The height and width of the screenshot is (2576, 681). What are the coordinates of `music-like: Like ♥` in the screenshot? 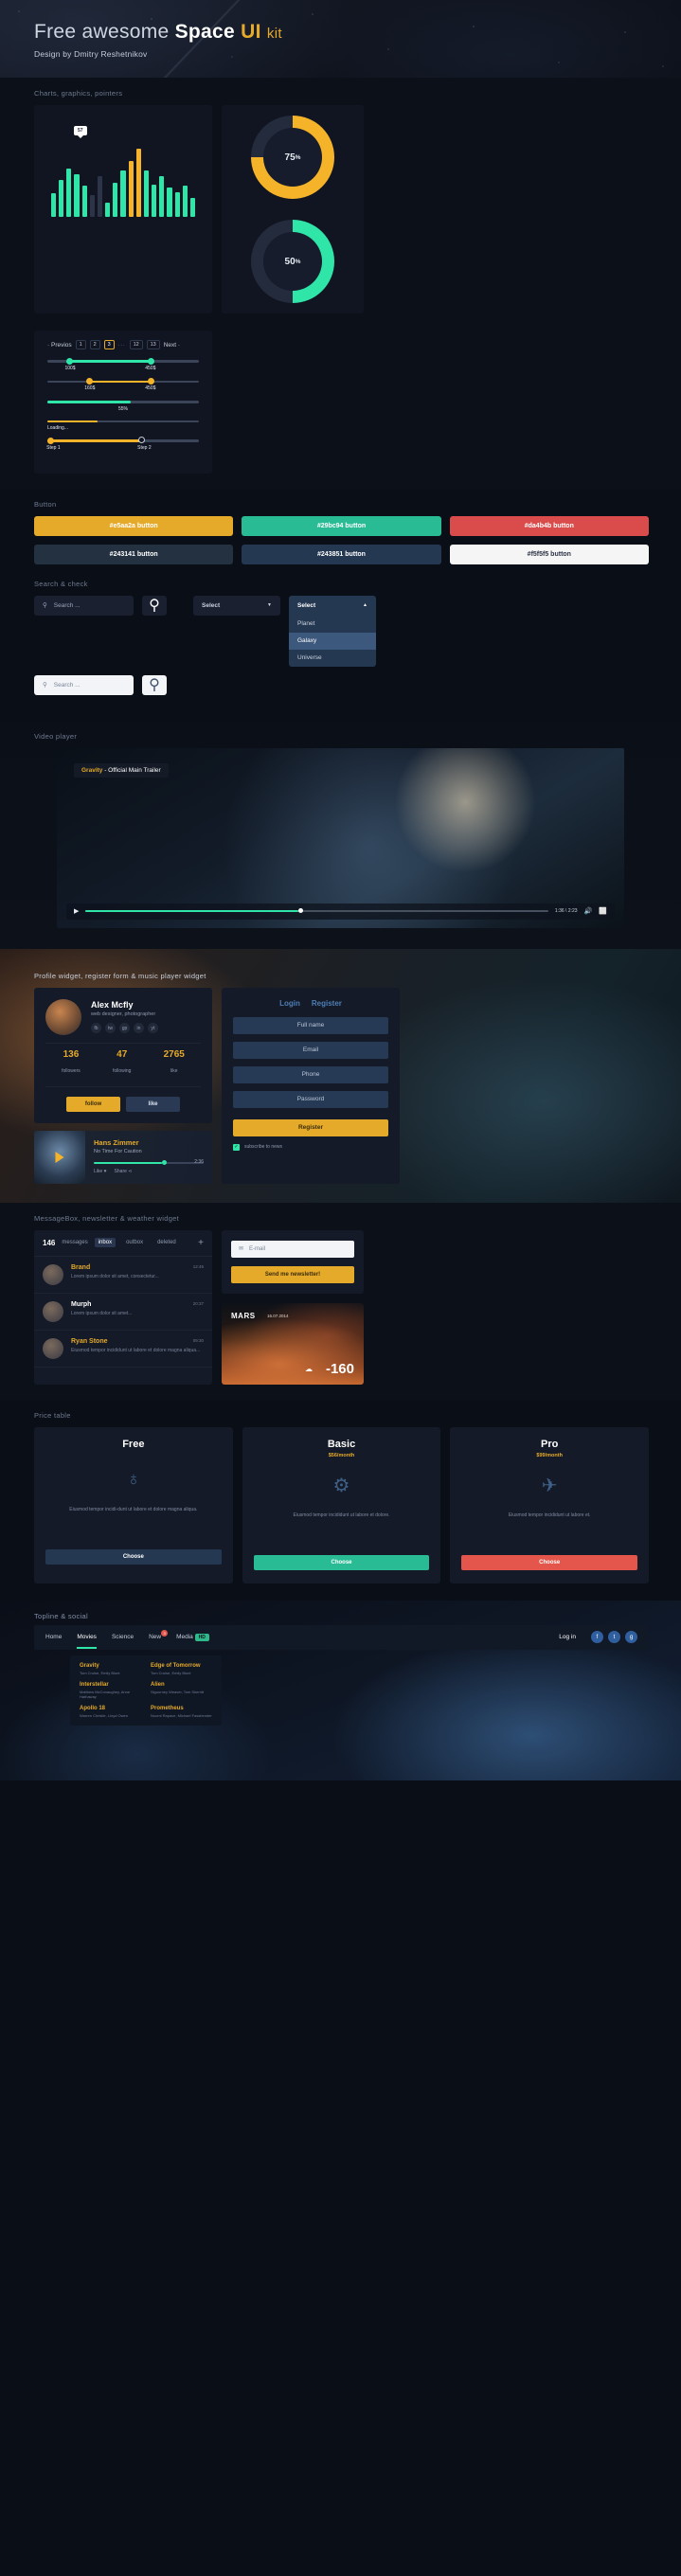 It's located at (100, 1171).